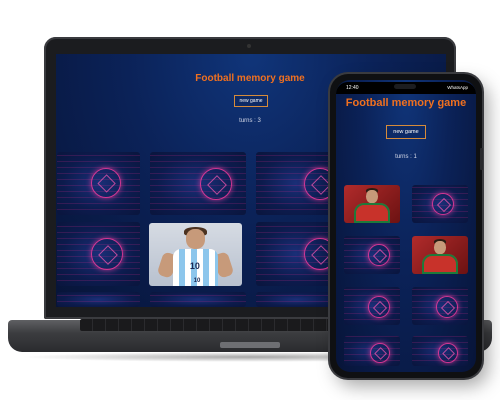 Image resolution: width=500 pixels, height=400 pixels. I want to click on phone-page-title: Football memory game, so click(406, 103).